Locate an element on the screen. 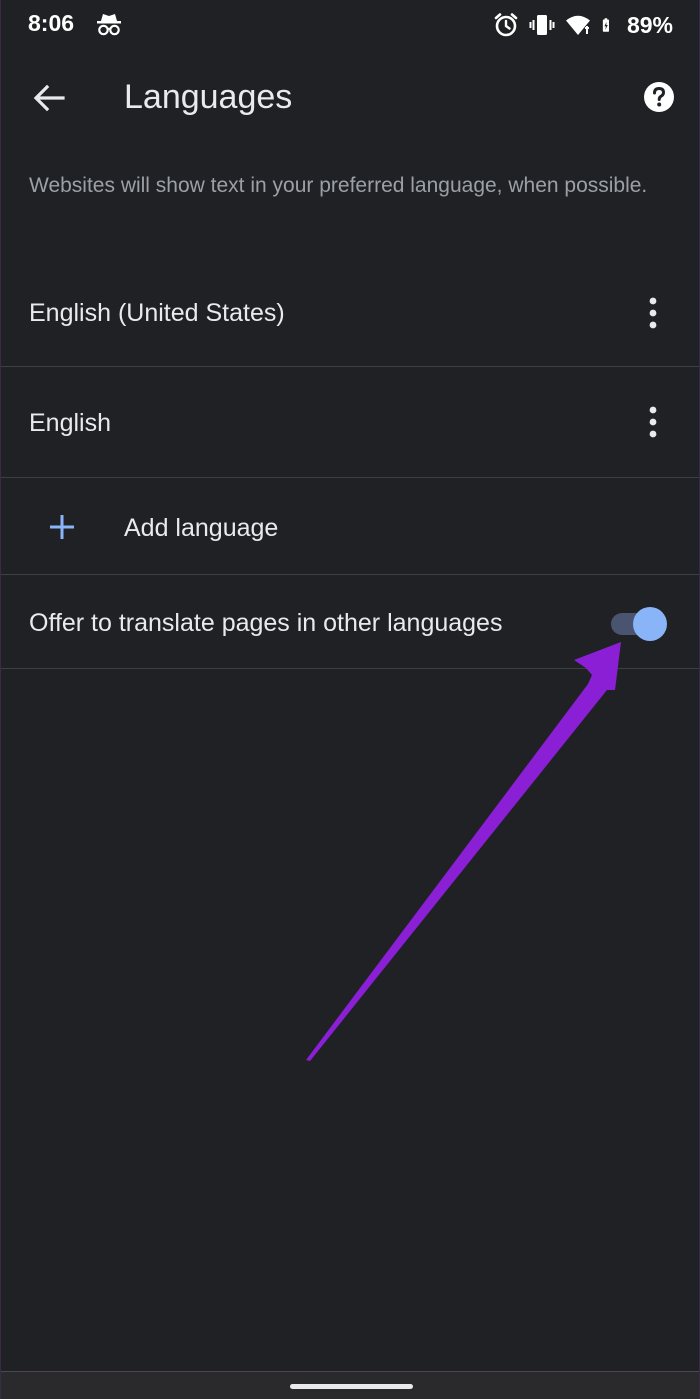 This screenshot has height=1399, width=700. translate-offer-toggle is located at coordinates (639, 623).